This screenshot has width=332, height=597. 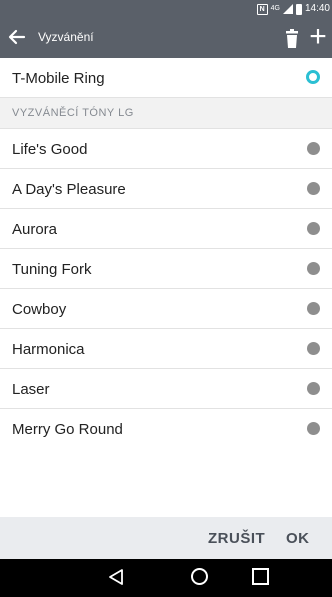 I want to click on ringtone-label: Laser, so click(x=31, y=389).